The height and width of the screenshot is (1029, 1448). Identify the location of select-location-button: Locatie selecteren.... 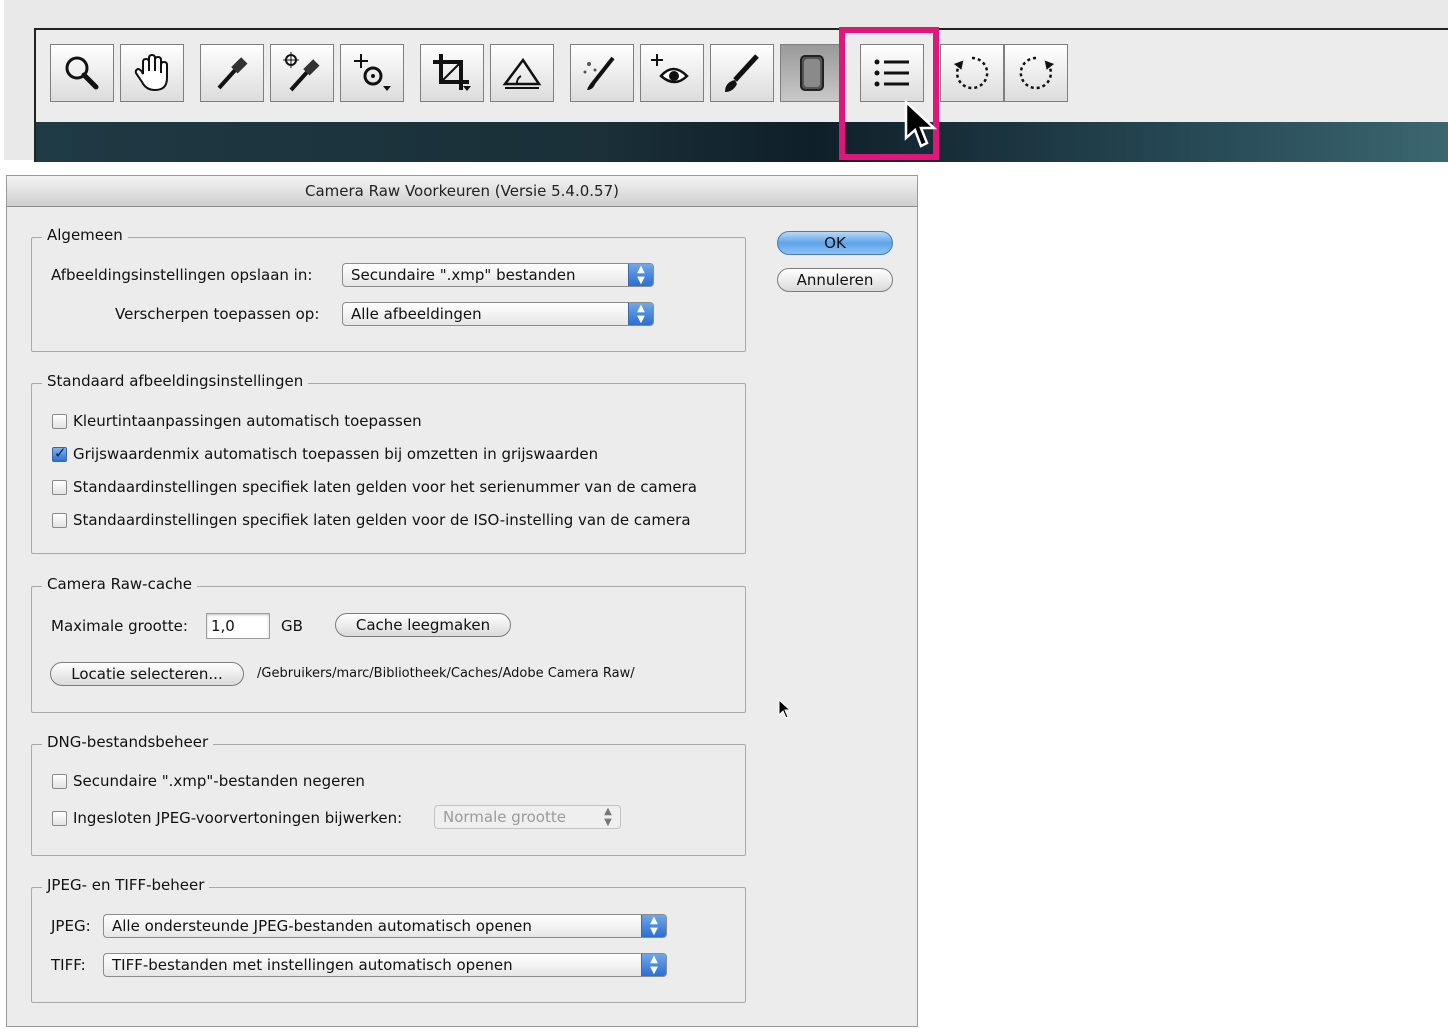
(147, 674).